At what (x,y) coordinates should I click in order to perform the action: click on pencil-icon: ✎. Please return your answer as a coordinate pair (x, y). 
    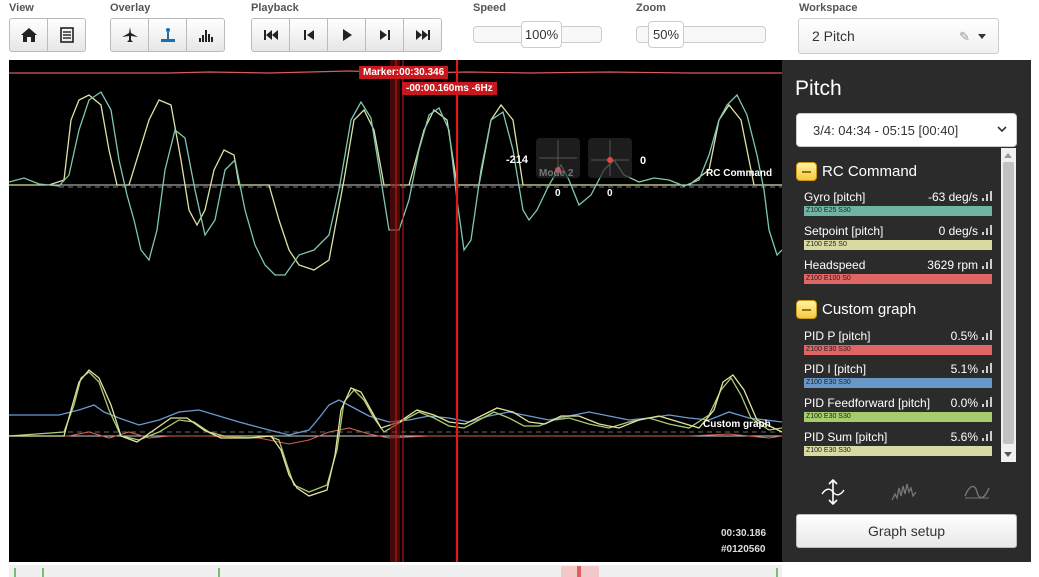
    Looking at the image, I should click on (964, 37).